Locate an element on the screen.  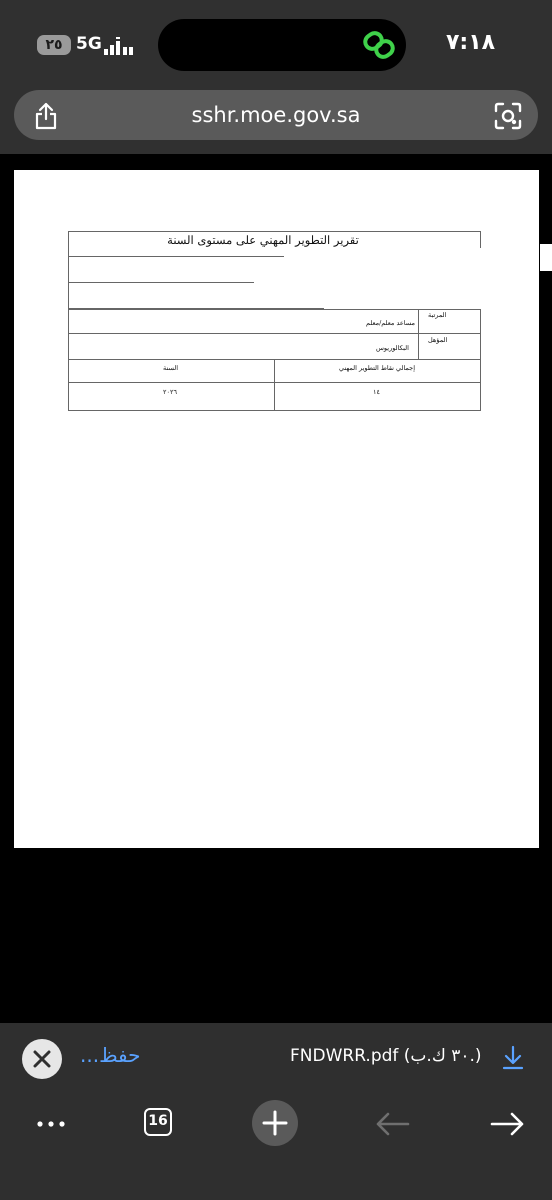
tabs-icon: 16 is located at coordinates (158, 1122).